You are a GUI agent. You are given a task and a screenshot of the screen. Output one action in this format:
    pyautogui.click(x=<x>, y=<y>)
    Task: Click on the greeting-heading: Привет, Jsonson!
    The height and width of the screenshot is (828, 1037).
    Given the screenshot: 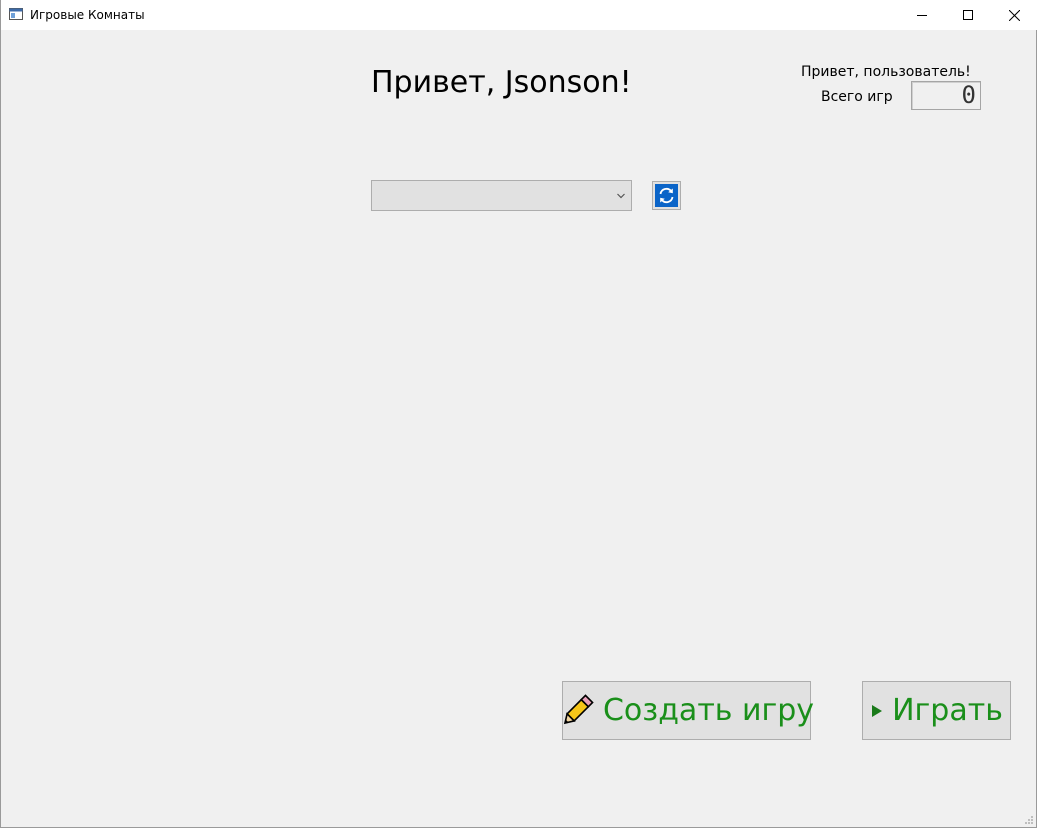 What is the action you would take?
    pyautogui.click(x=501, y=82)
    